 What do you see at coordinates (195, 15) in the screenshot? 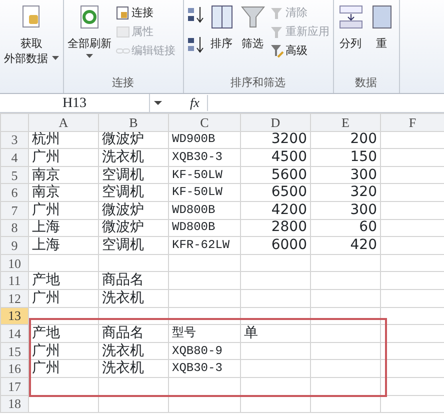
I see `sort-ascending-button` at bounding box center [195, 15].